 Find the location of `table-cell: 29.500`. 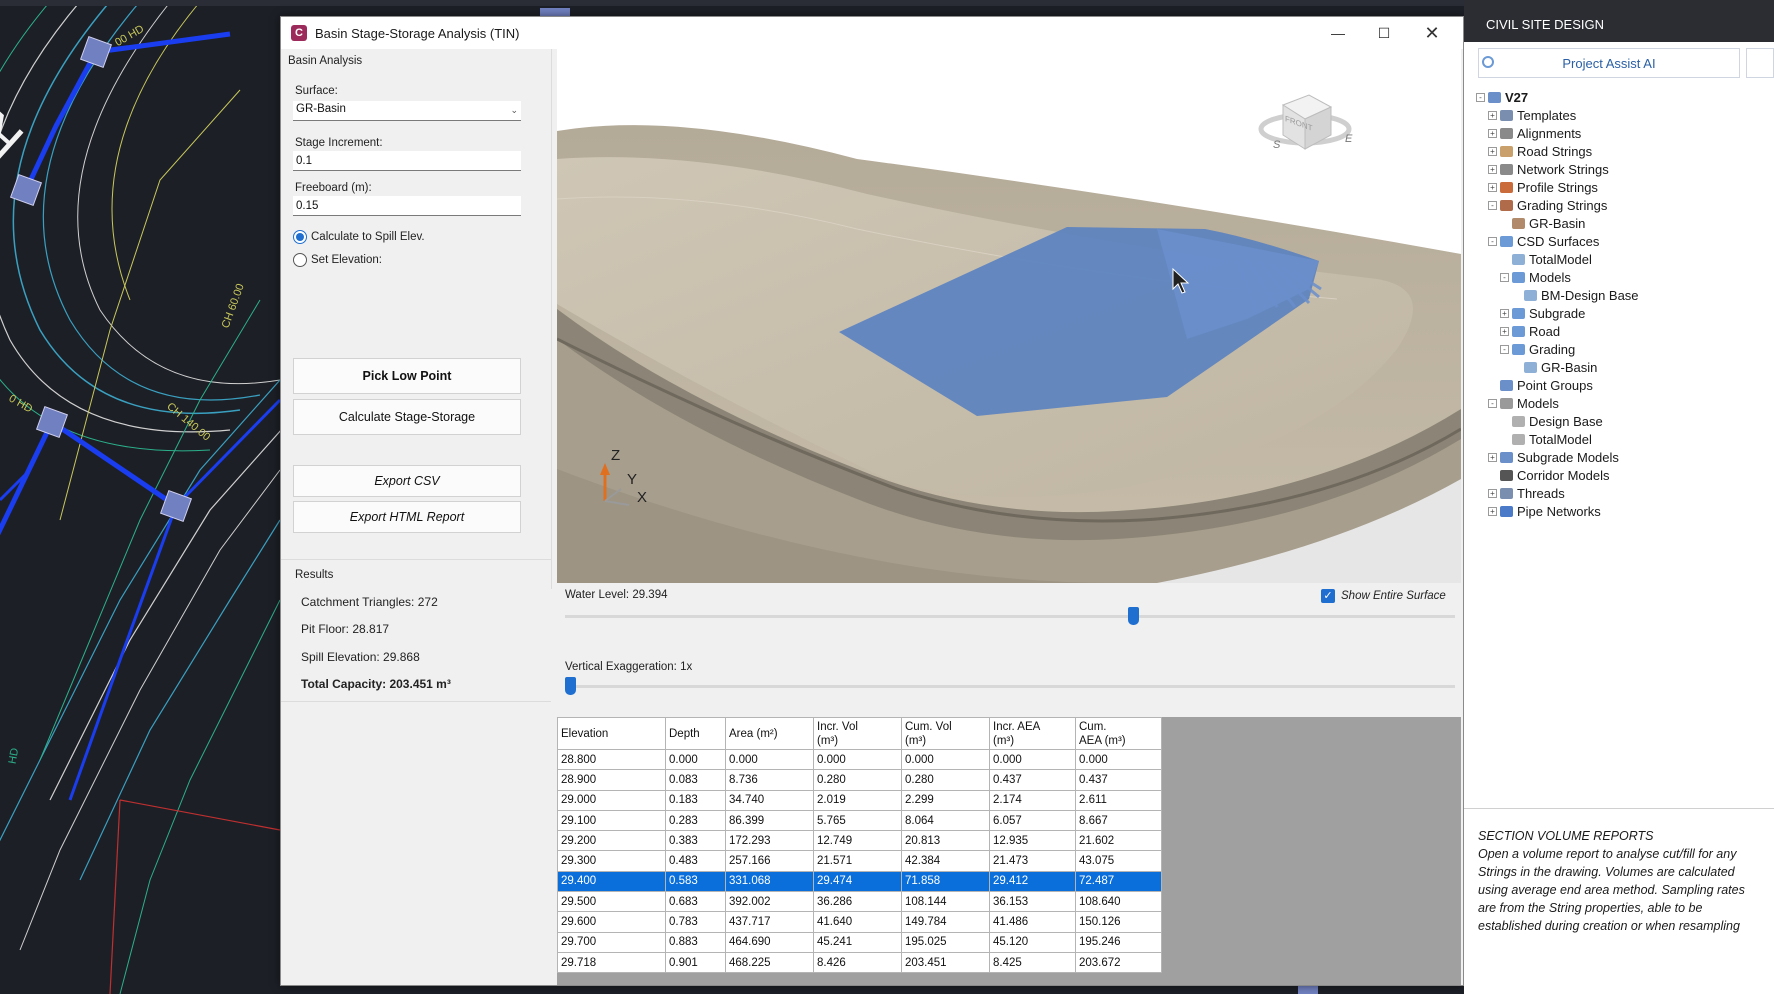

table-cell: 29.500 is located at coordinates (611, 902).